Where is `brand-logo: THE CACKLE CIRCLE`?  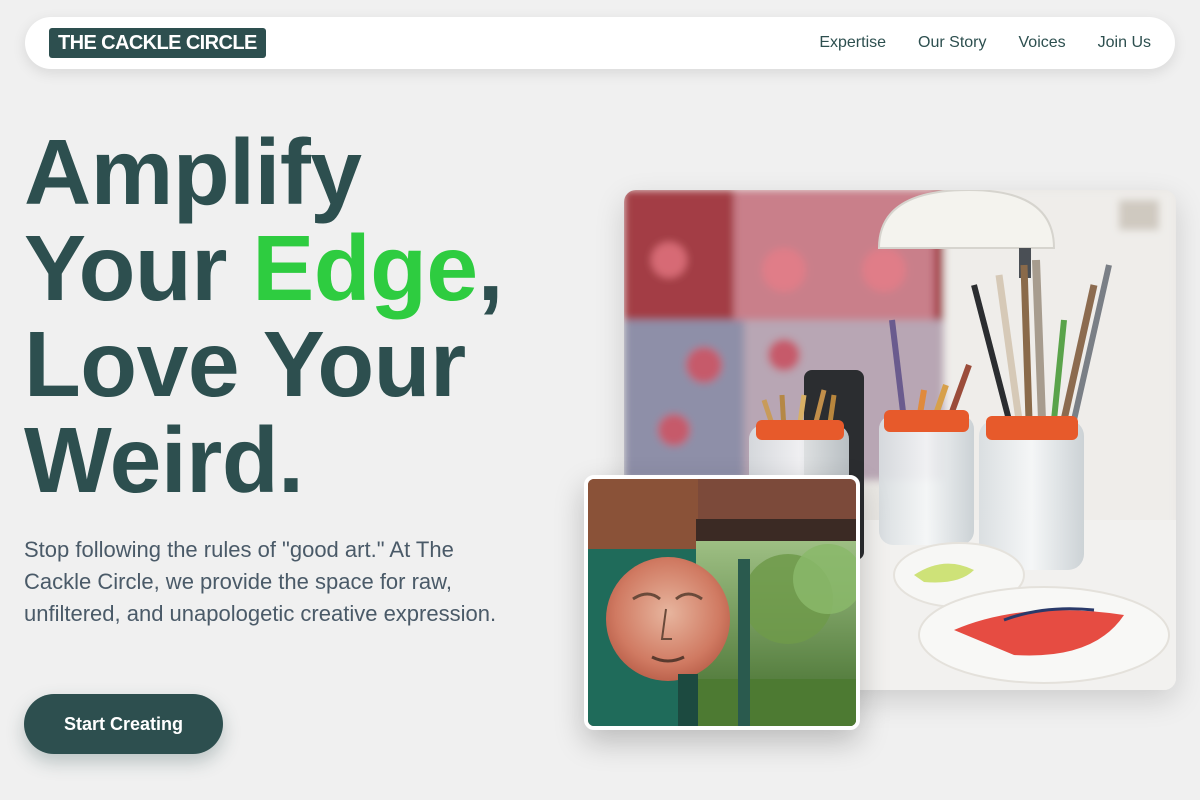
brand-logo: THE CACKLE CIRCLE is located at coordinates (157, 43).